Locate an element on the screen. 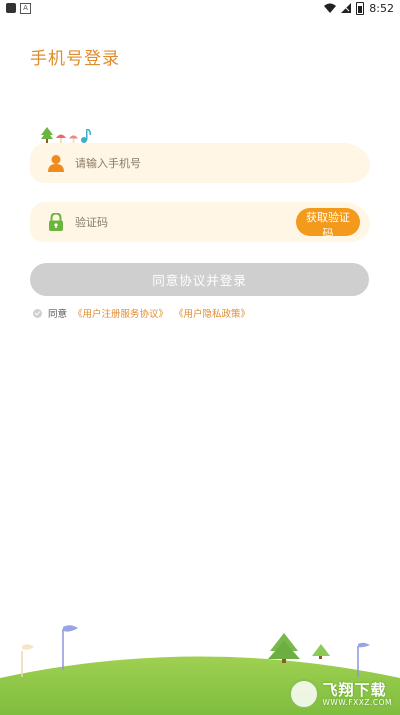 Image resolution: width=400 pixels, height=715 pixels. watermark-logo-icon is located at coordinates (303, 694).